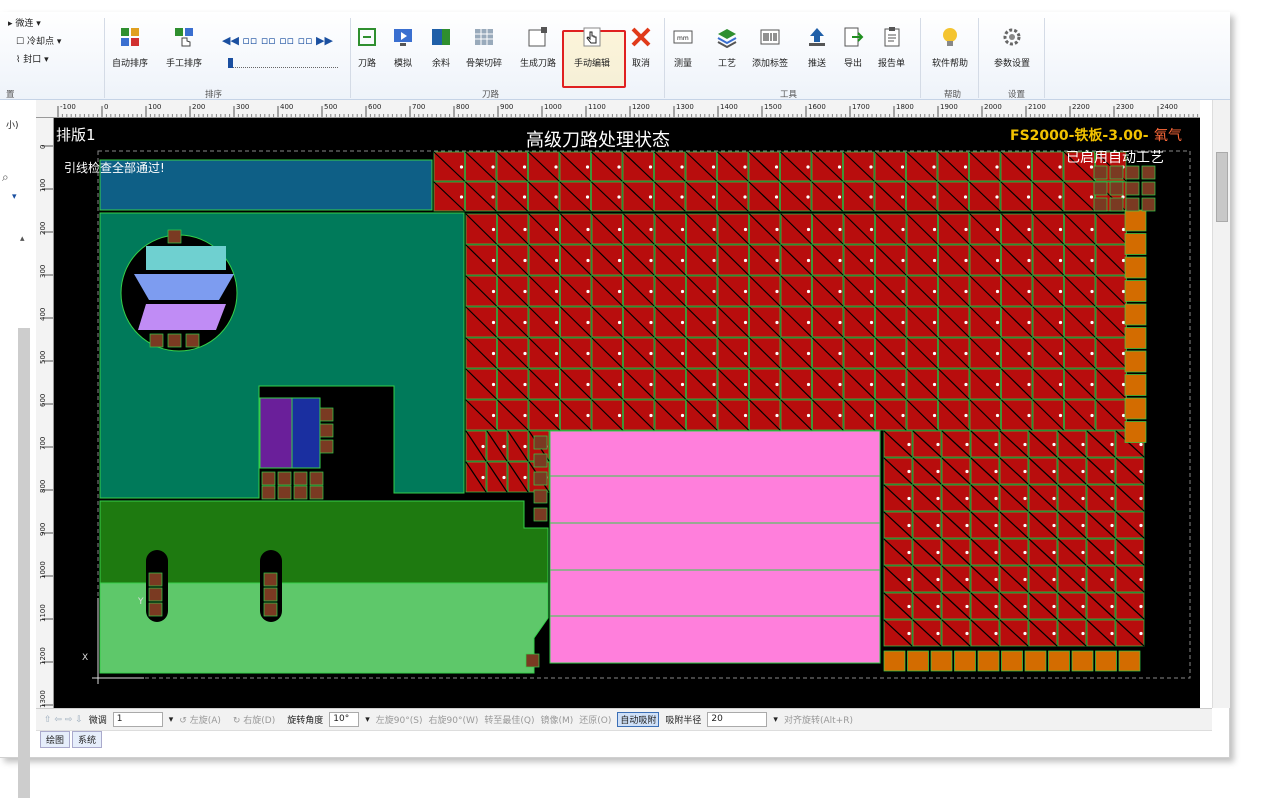 Image resolution: width=1265 pixels, height=798 pixels. What do you see at coordinates (283, 63) in the screenshot?
I see `sort-slider` at bounding box center [283, 63].